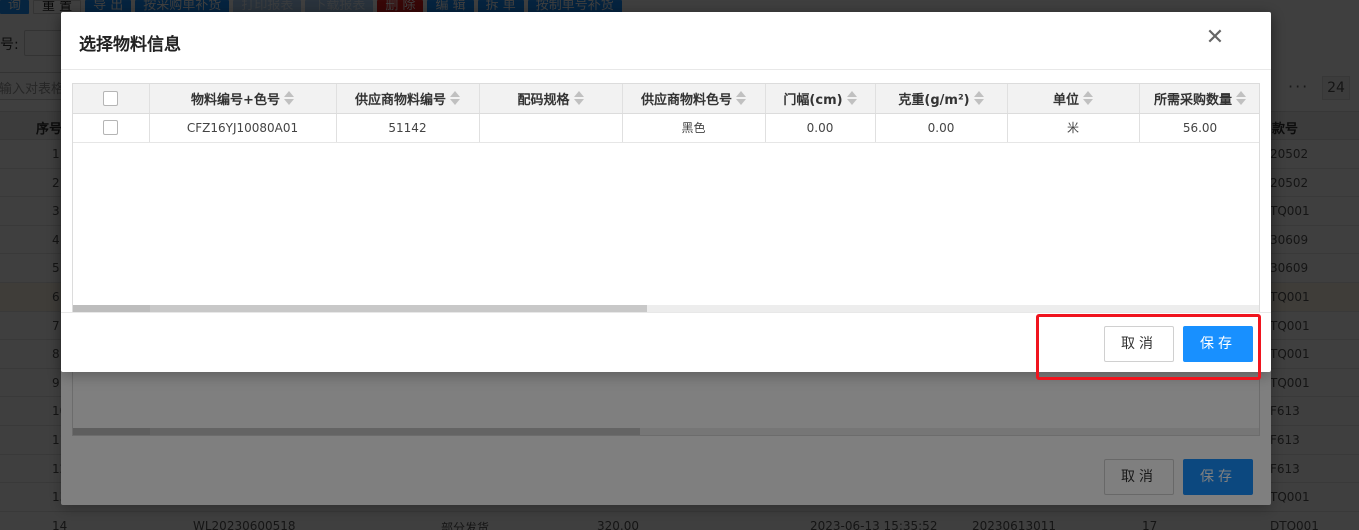 This screenshot has height=530, width=1359. I want to click on column-header-label: 所需采购数量, so click(1192, 100).